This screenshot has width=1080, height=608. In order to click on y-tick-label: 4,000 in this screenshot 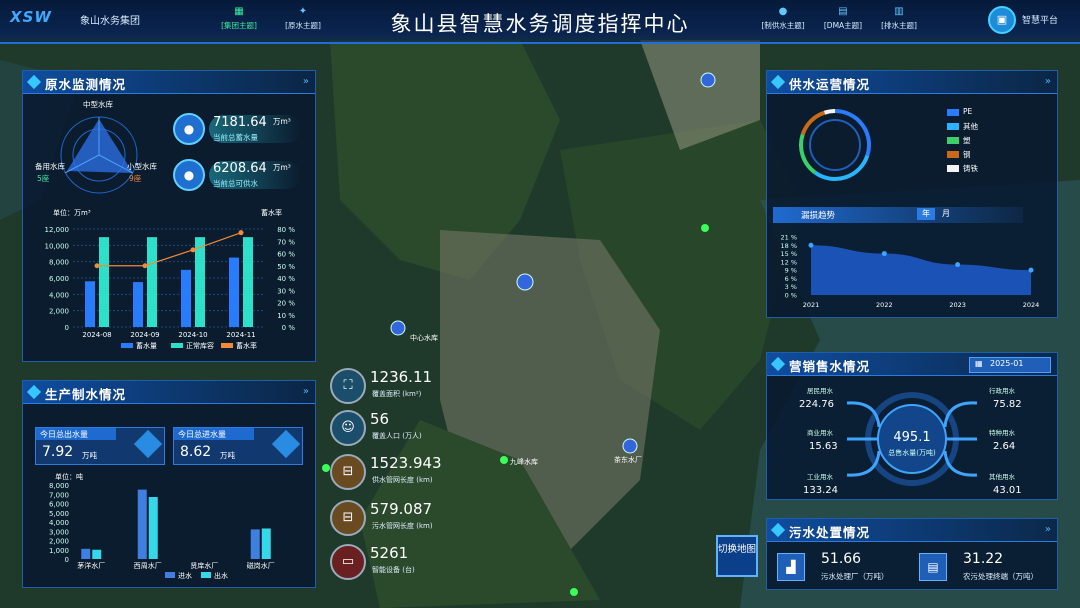, I will do `click(59, 295)`.